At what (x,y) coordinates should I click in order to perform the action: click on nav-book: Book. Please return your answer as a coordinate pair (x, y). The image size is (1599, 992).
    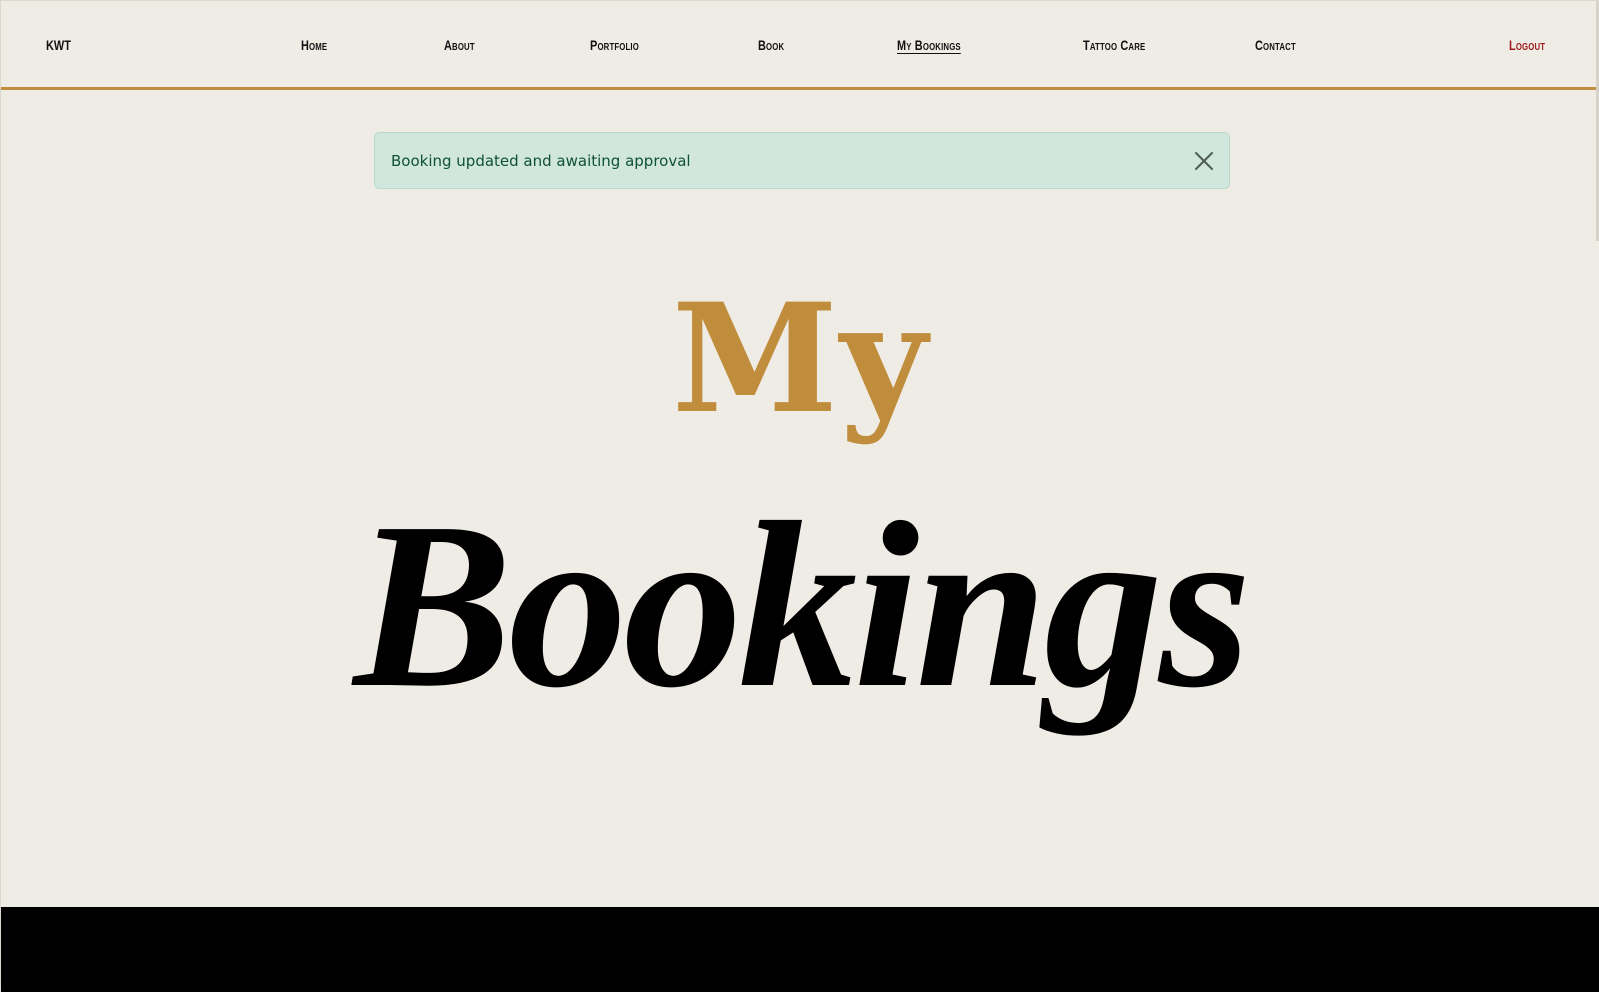
    Looking at the image, I should click on (771, 45).